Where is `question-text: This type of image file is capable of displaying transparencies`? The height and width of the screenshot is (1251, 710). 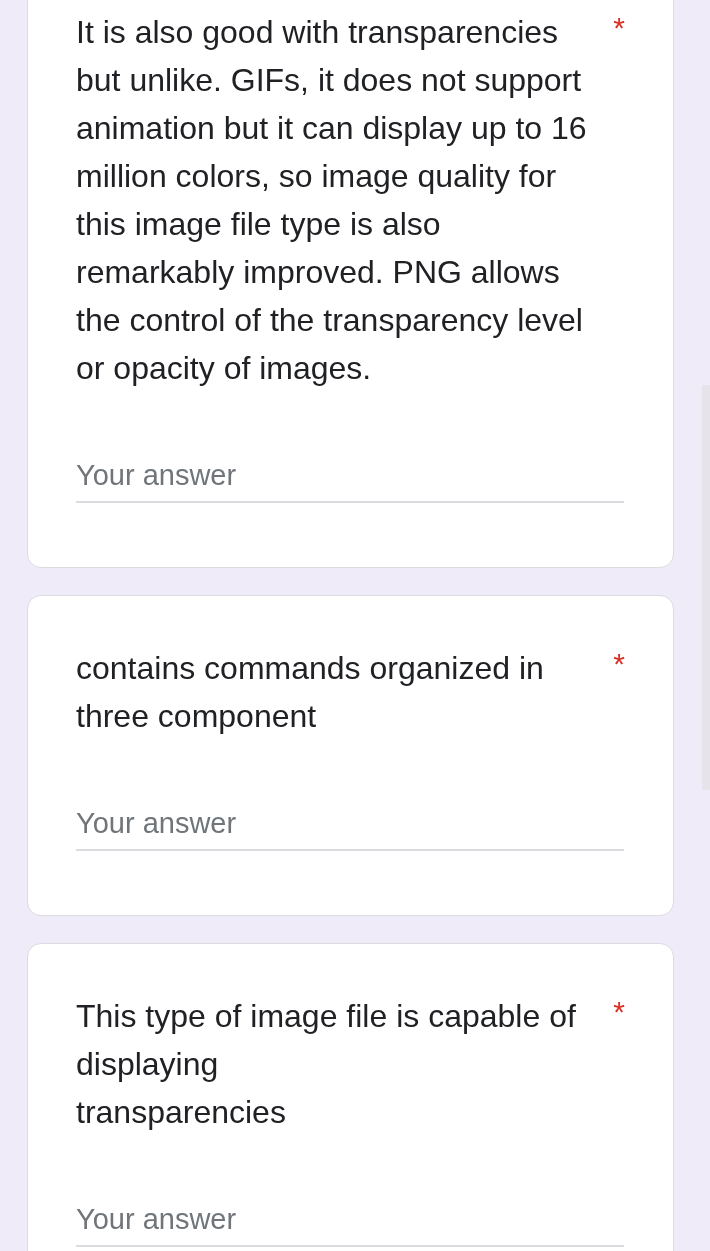 question-text: This type of image file is capable of displaying transparencies is located at coordinates (326, 1064).